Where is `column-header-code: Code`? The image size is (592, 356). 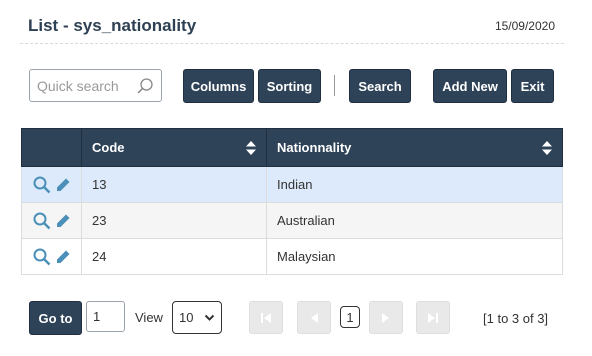 column-header-code: Code is located at coordinates (174, 147).